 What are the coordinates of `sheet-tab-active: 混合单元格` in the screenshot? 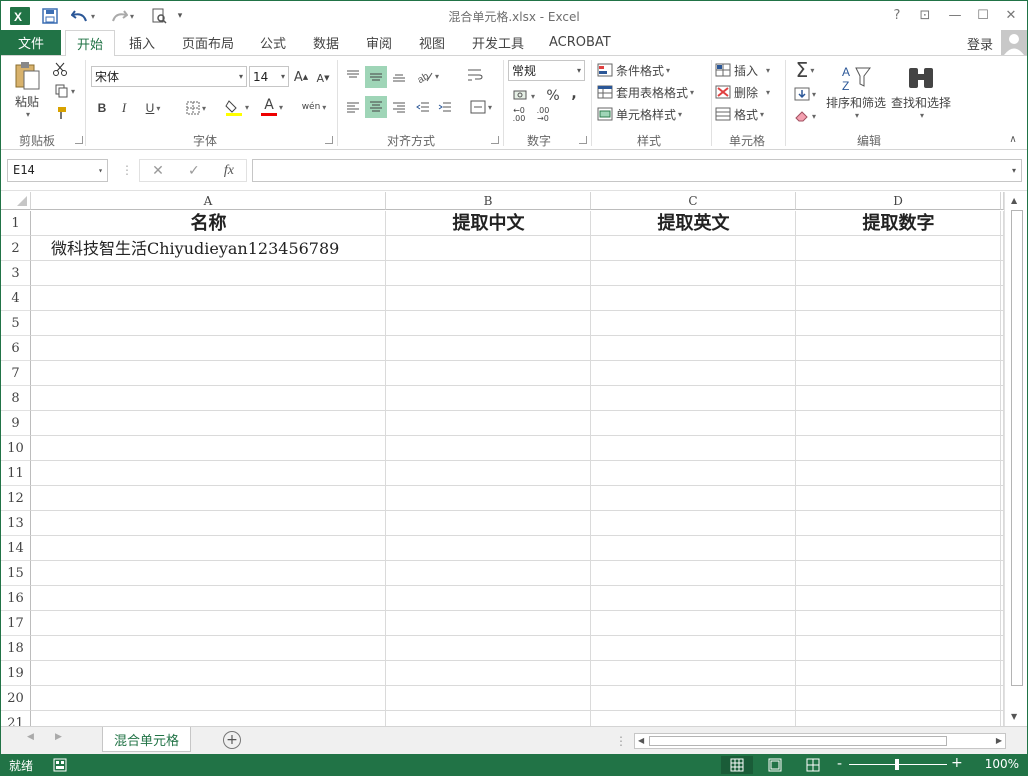 It's located at (146, 739).